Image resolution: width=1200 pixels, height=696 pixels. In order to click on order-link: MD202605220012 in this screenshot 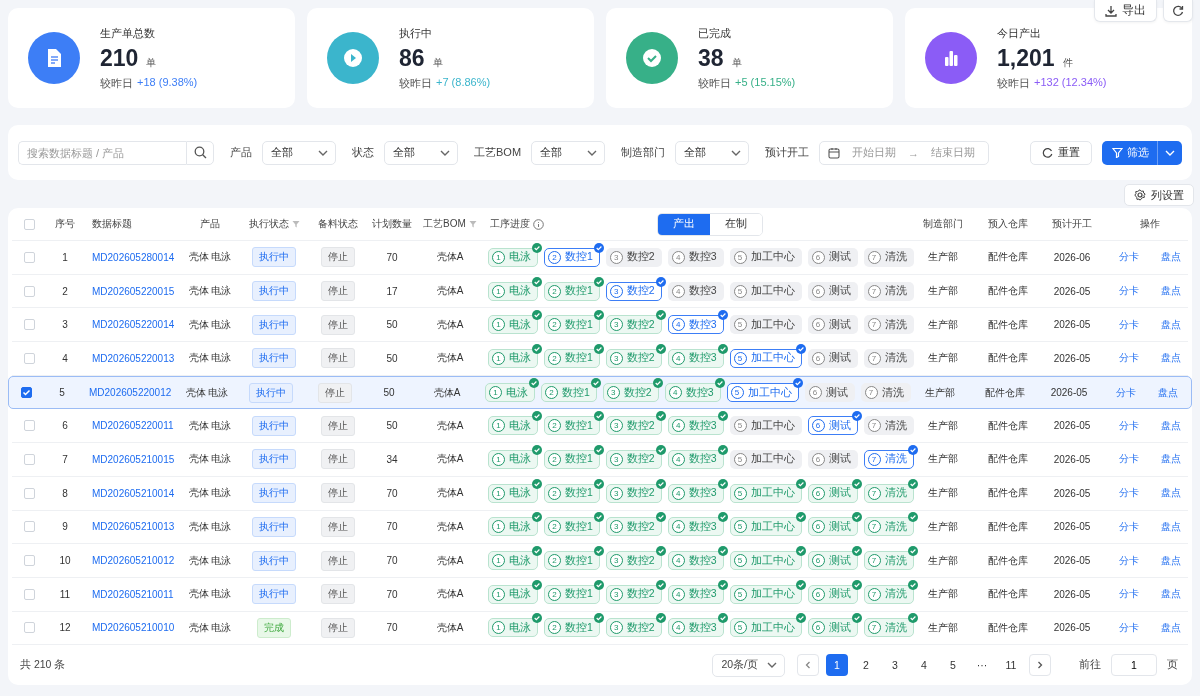, I will do `click(130, 393)`.